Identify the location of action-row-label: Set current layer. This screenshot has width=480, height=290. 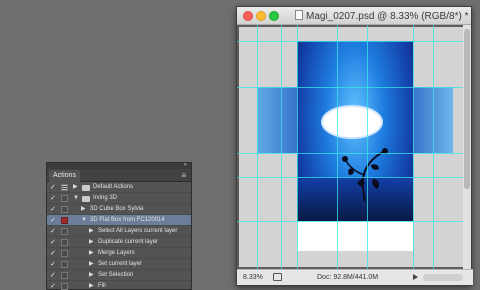
(120, 264).